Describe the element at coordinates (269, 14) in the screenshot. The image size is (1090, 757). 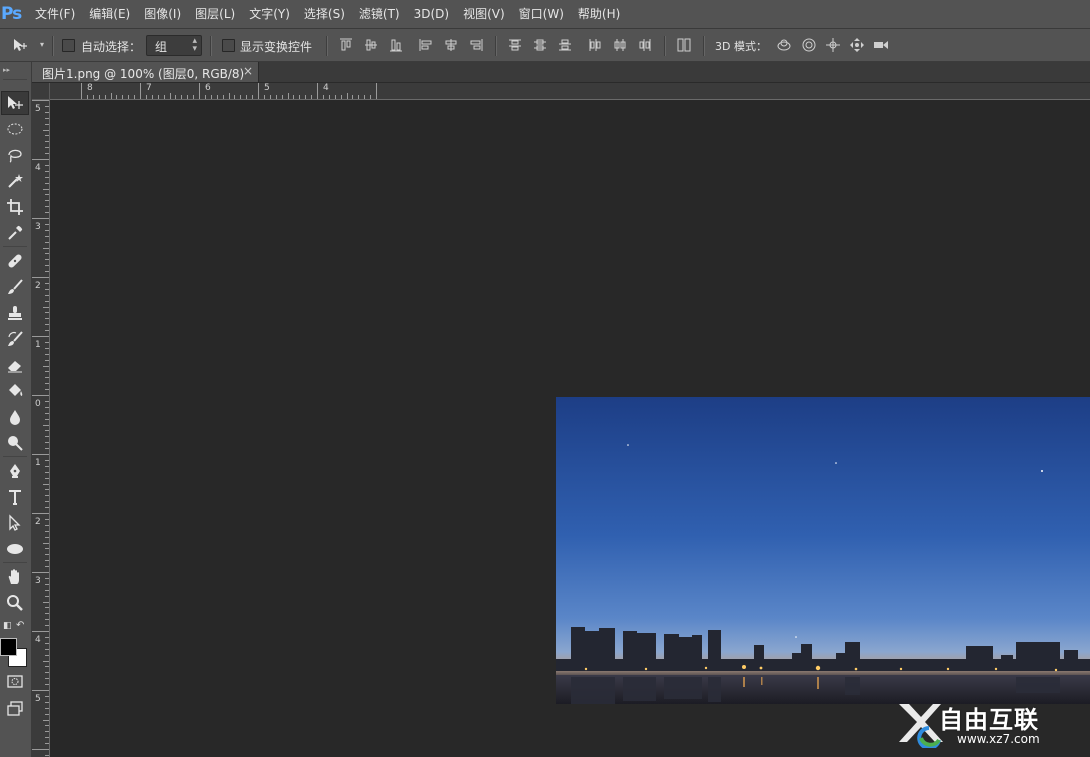
I see `menu-type: 文字(Y)` at that location.